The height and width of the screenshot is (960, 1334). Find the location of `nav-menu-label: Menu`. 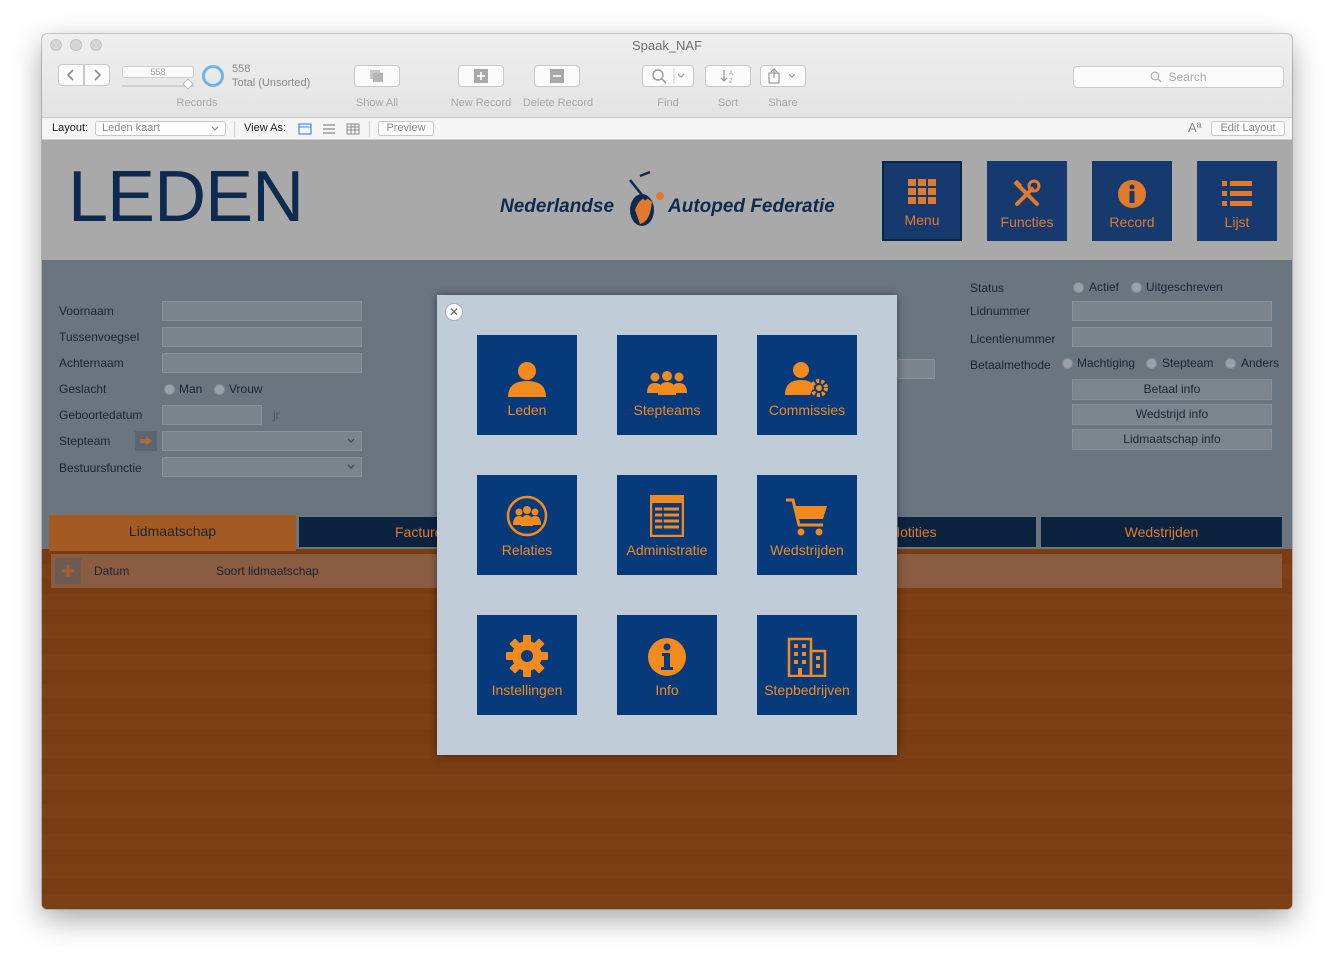

nav-menu-label: Menu is located at coordinates (922, 220).